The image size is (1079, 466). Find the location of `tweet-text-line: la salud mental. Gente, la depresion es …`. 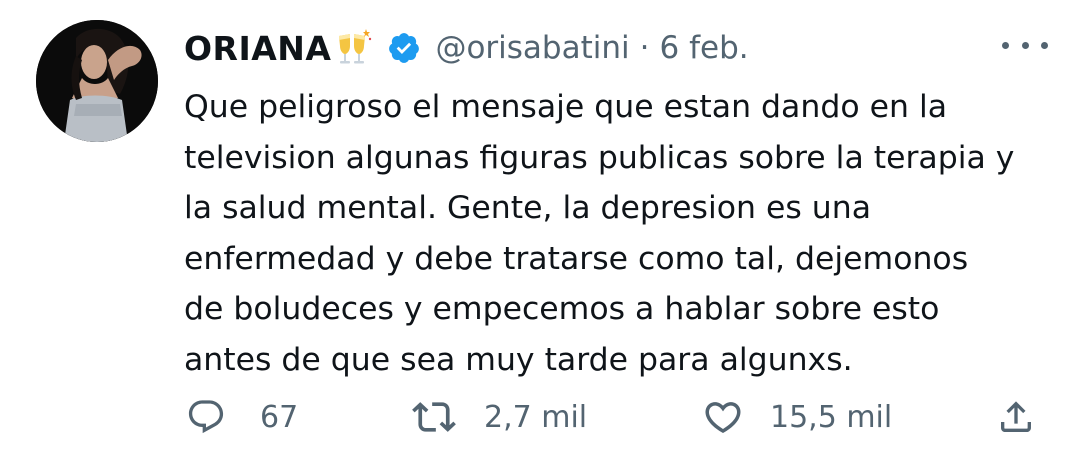

tweet-text-line: la salud mental. Gente, la depresion es … is located at coordinates (528, 208).